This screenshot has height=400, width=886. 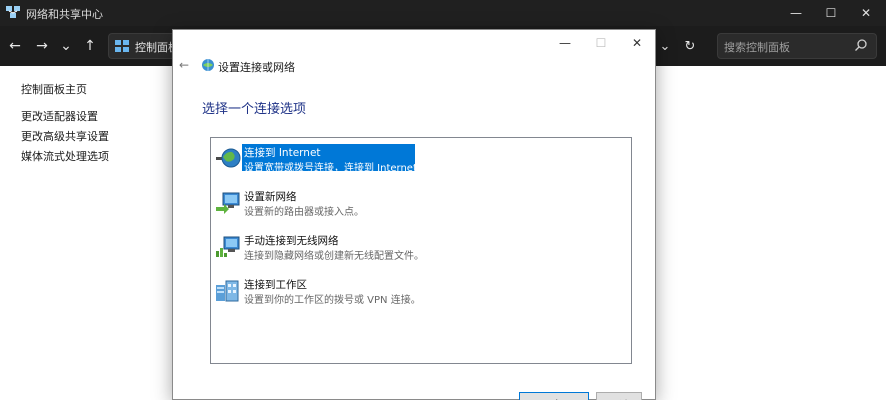 What do you see at coordinates (861, 45) in the screenshot?
I see `search-icon` at bounding box center [861, 45].